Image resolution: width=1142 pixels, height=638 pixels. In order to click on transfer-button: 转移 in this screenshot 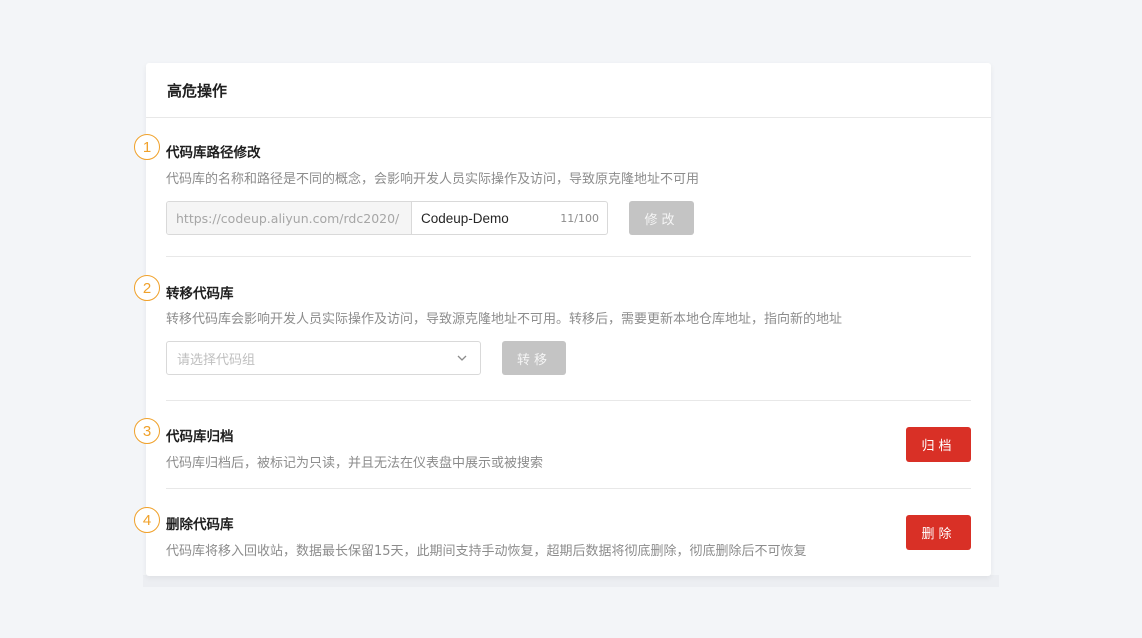, I will do `click(534, 358)`.